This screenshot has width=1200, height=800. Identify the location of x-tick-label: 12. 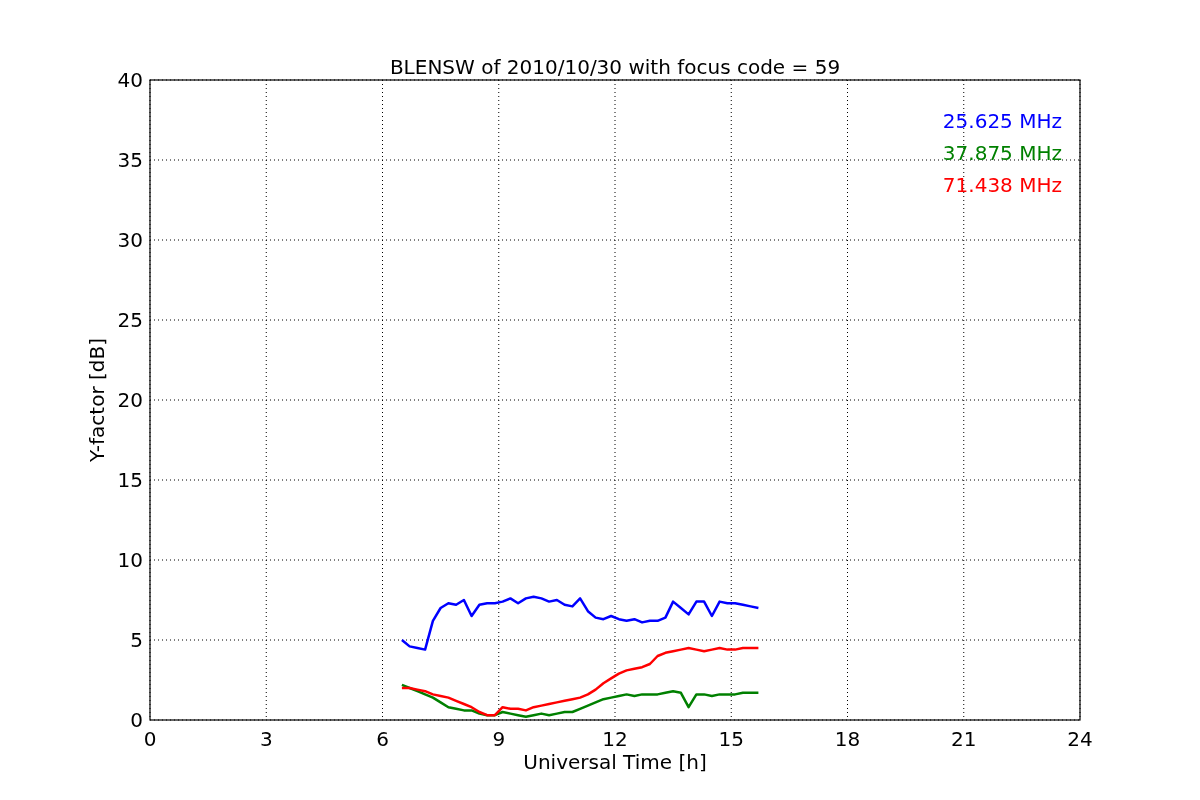
(615, 739).